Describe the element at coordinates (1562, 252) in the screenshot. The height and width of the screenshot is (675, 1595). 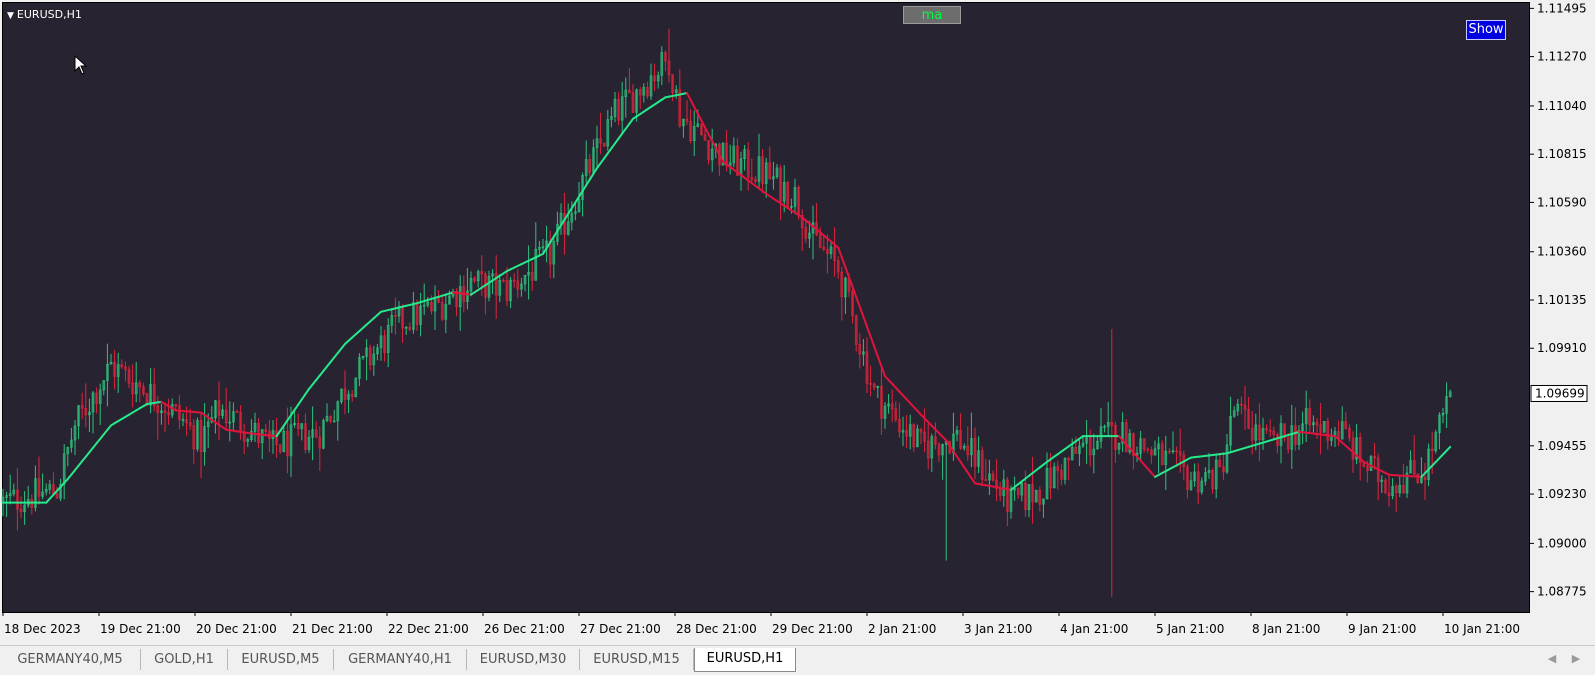
I see `y-tick-5: 1.10360` at that location.